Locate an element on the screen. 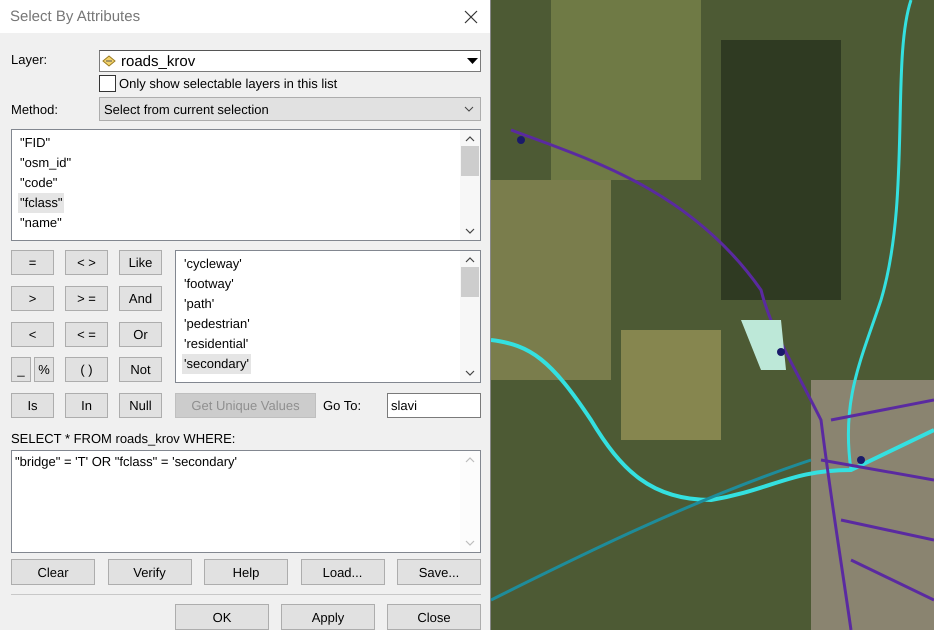 This screenshot has width=934, height=630. layer-dropdown: roads_krov is located at coordinates (290, 61).